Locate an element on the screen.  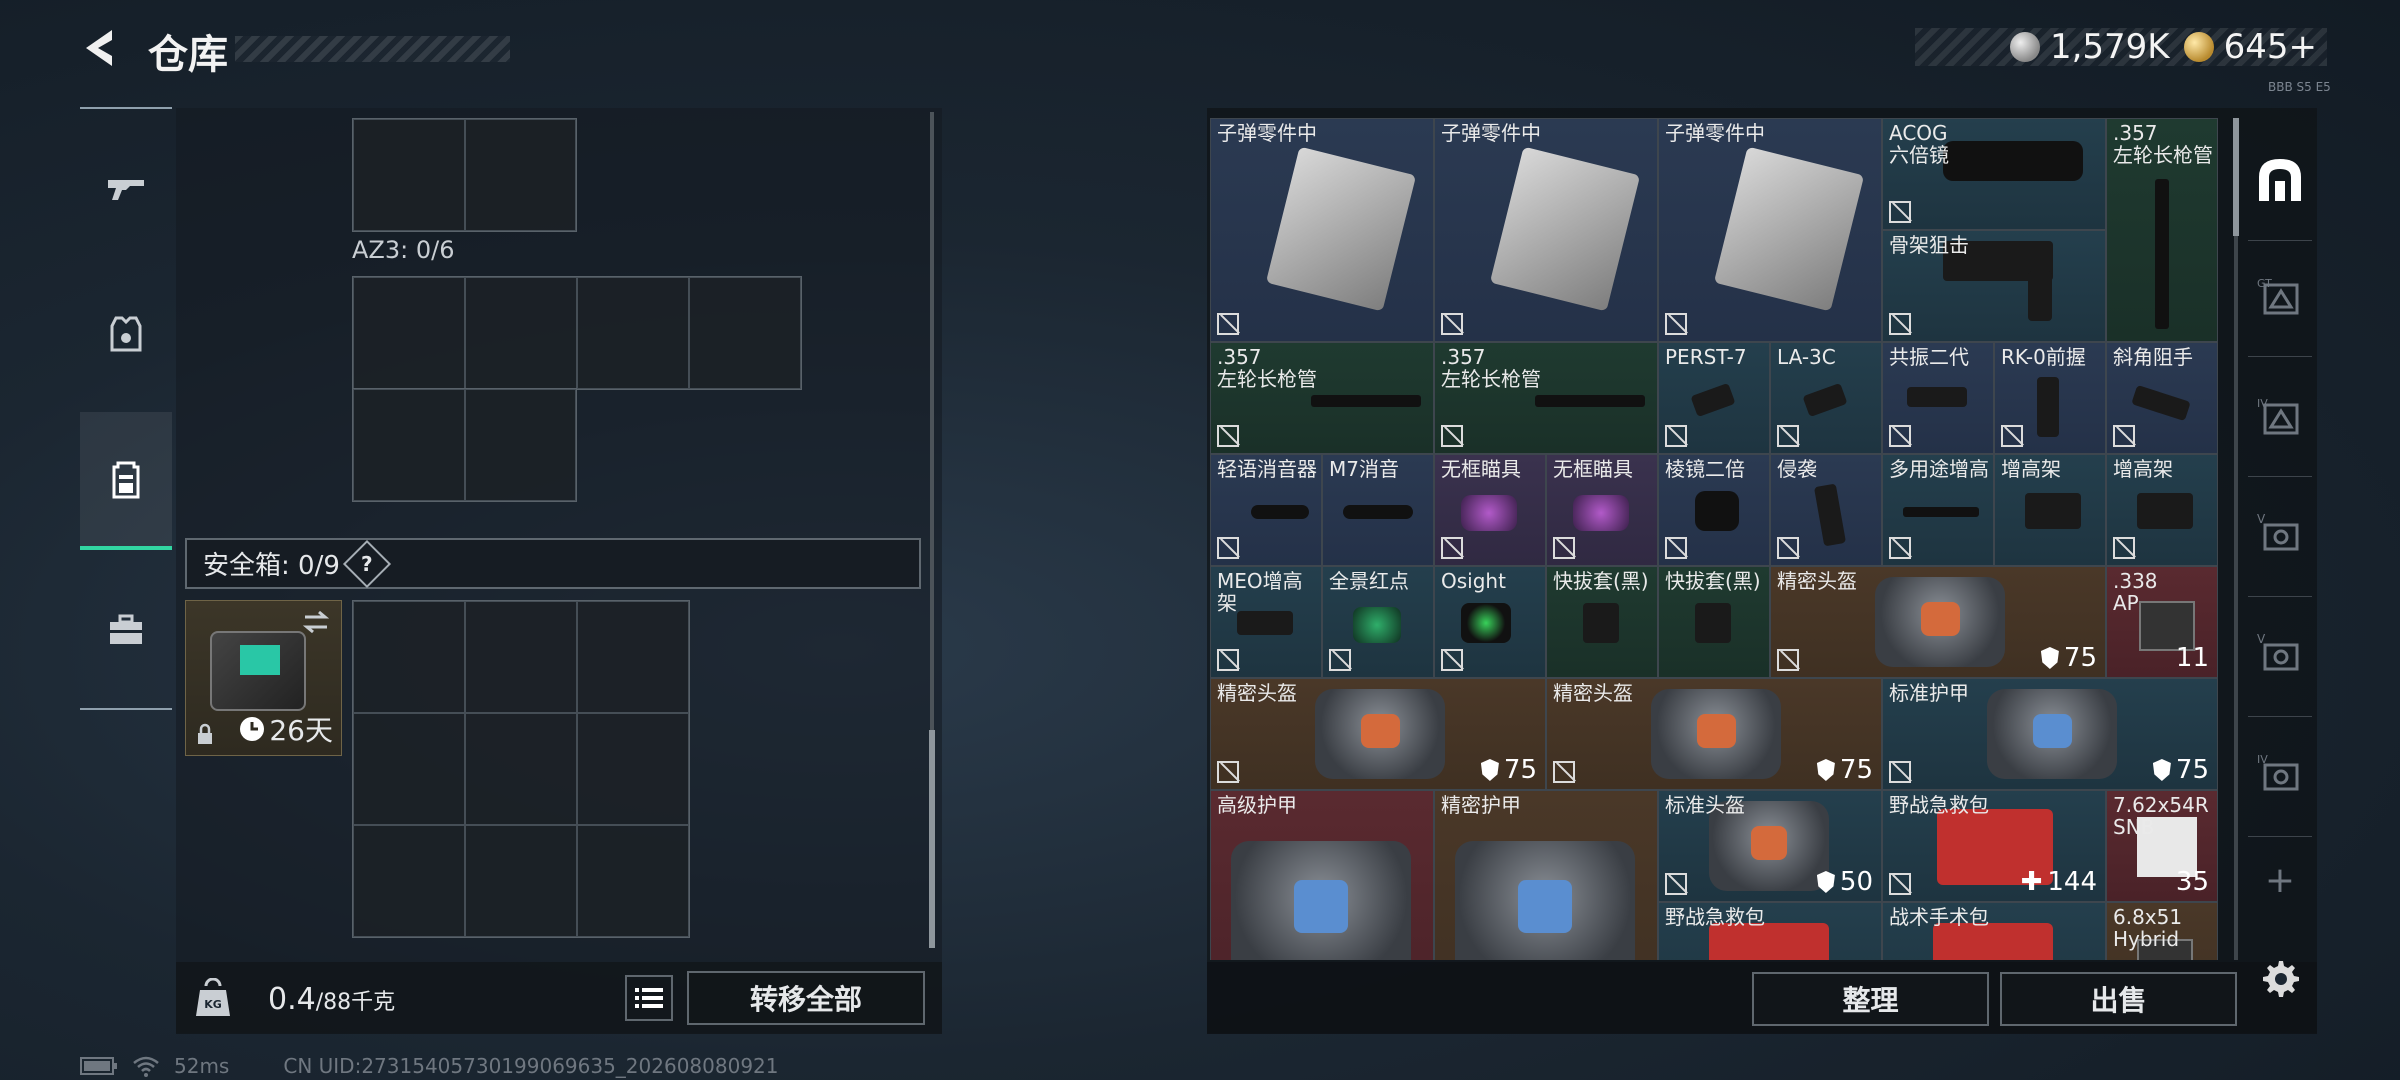
inventory-item: 高级护甲 is located at coordinates (1322, 875).